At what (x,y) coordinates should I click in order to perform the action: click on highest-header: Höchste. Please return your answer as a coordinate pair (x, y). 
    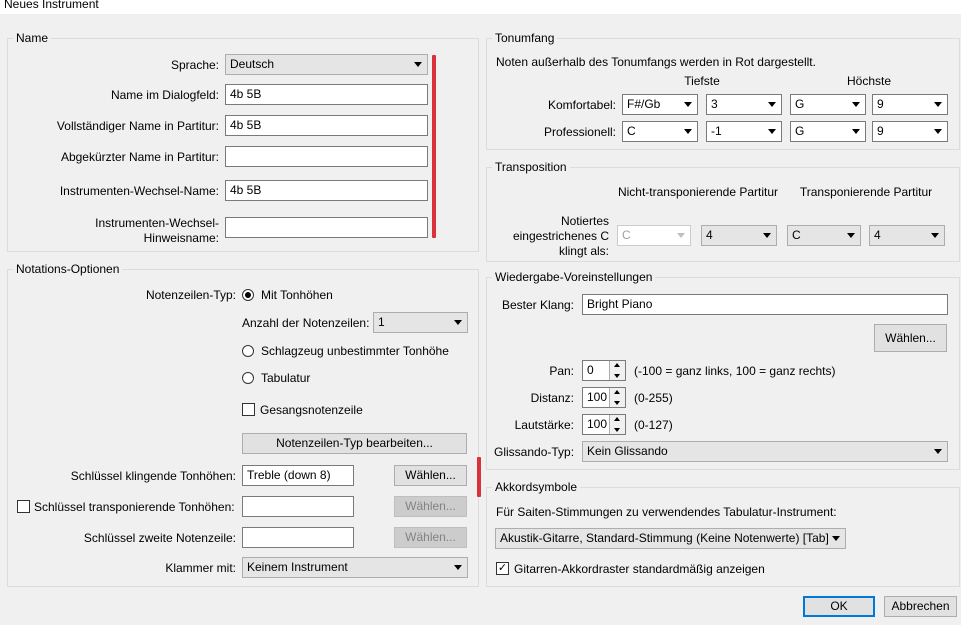
    Looking at the image, I should click on (869, 81).